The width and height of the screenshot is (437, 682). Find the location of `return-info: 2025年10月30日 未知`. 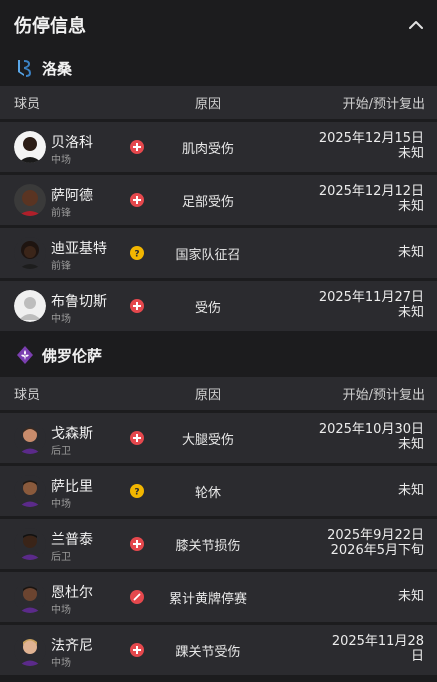

return-info: 2025年10月30日 未知 is located at coordinates (371, 437).